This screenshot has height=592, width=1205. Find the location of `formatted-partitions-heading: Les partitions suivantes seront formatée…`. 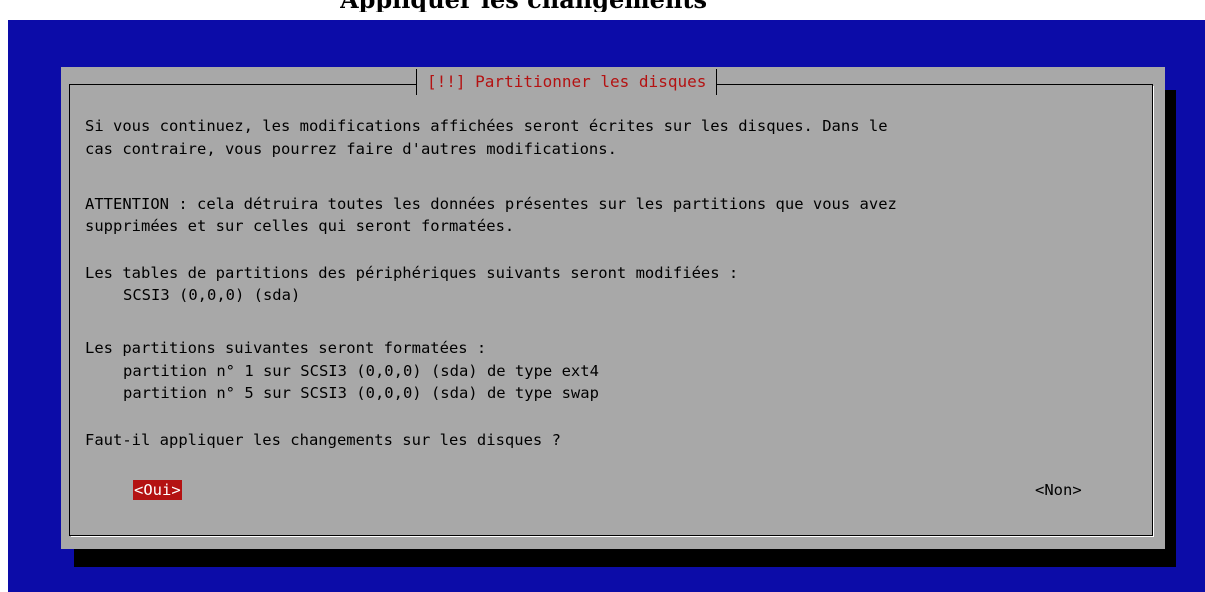

formatted-partitions-heading: Les partitions suivantes seront formatée… is located at coordinates (286, 348).